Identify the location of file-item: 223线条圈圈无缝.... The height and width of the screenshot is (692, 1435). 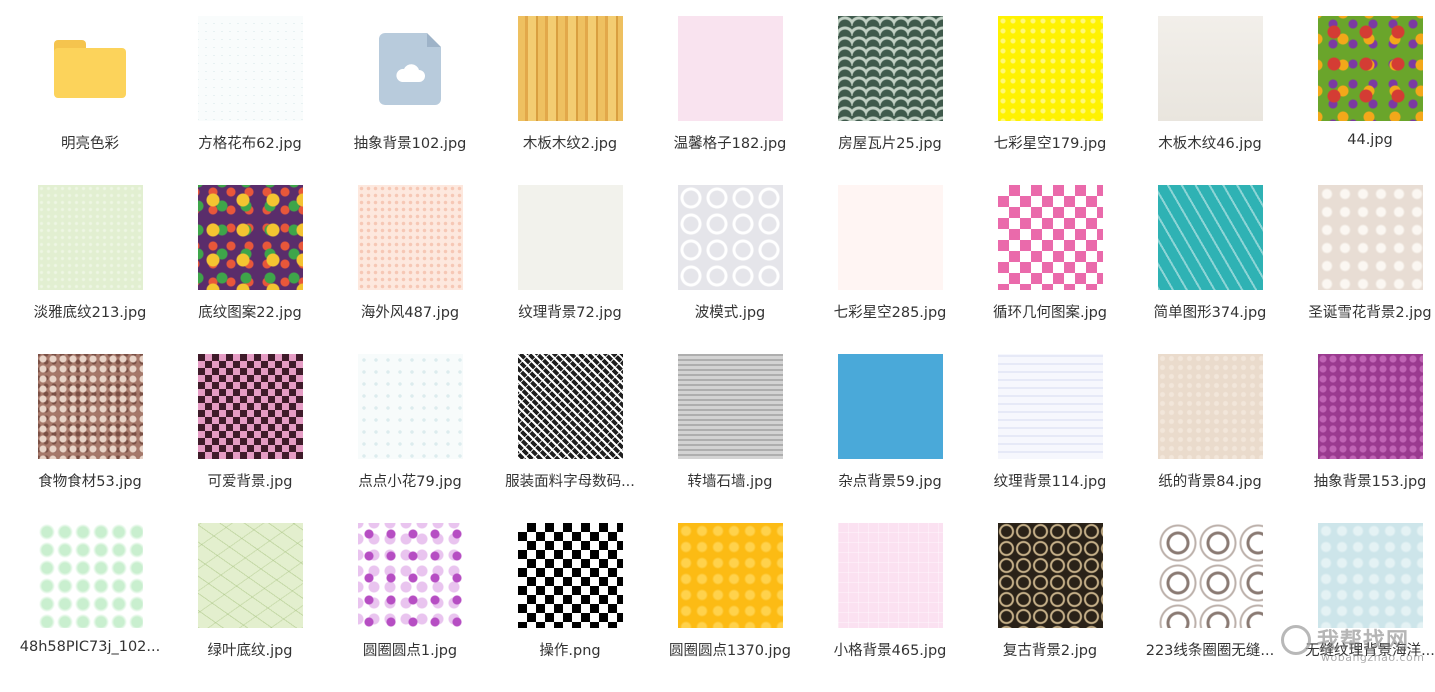
(1210, 607).